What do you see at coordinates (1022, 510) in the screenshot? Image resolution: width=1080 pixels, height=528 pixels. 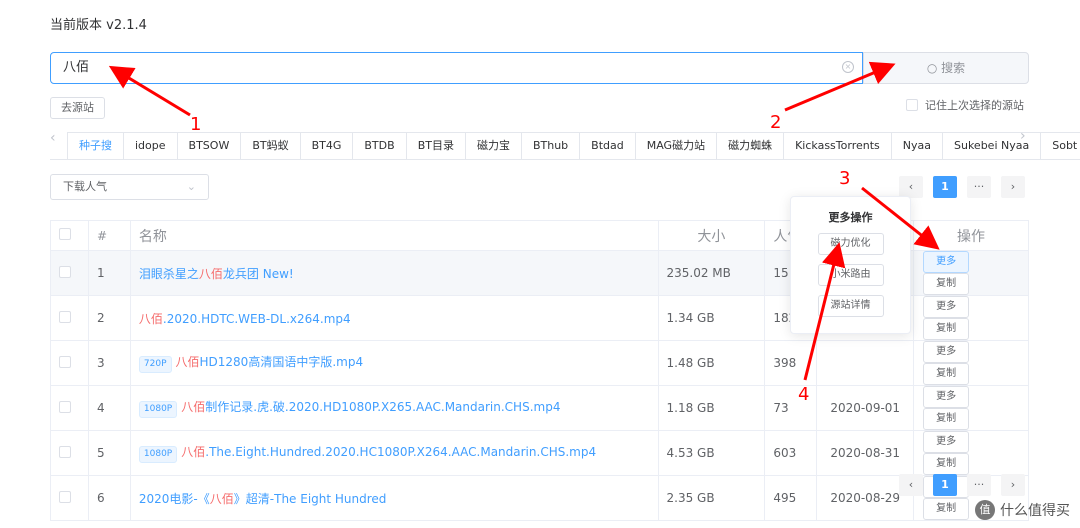 I see `watermark: 值什么值得买` at bounding box center [1022, 510].